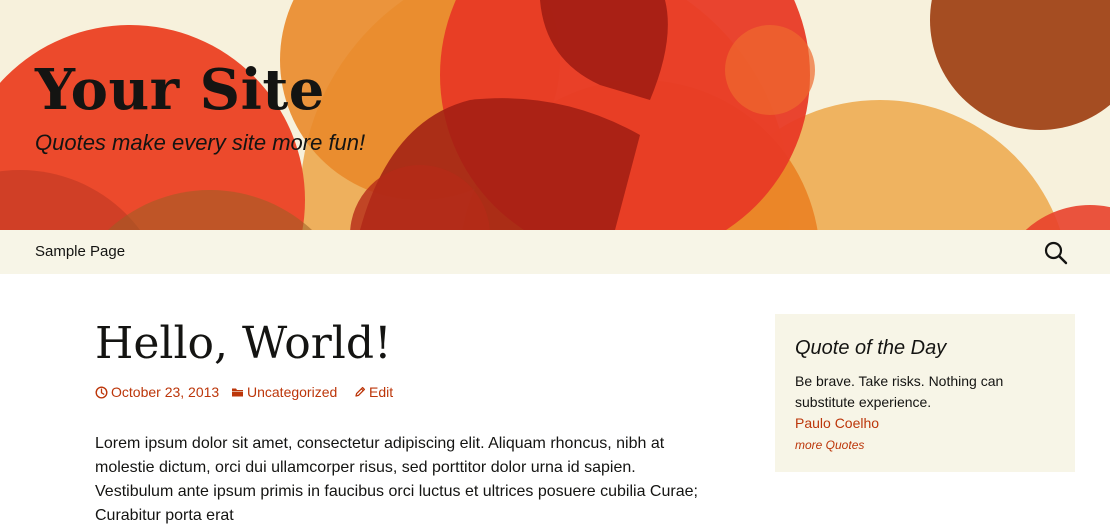 The image size is (1110, 528). What do you see at coordinates (243, 344) in the screenshot?
I see `post-title: Hello, World!` at bounding box center [243, 344].